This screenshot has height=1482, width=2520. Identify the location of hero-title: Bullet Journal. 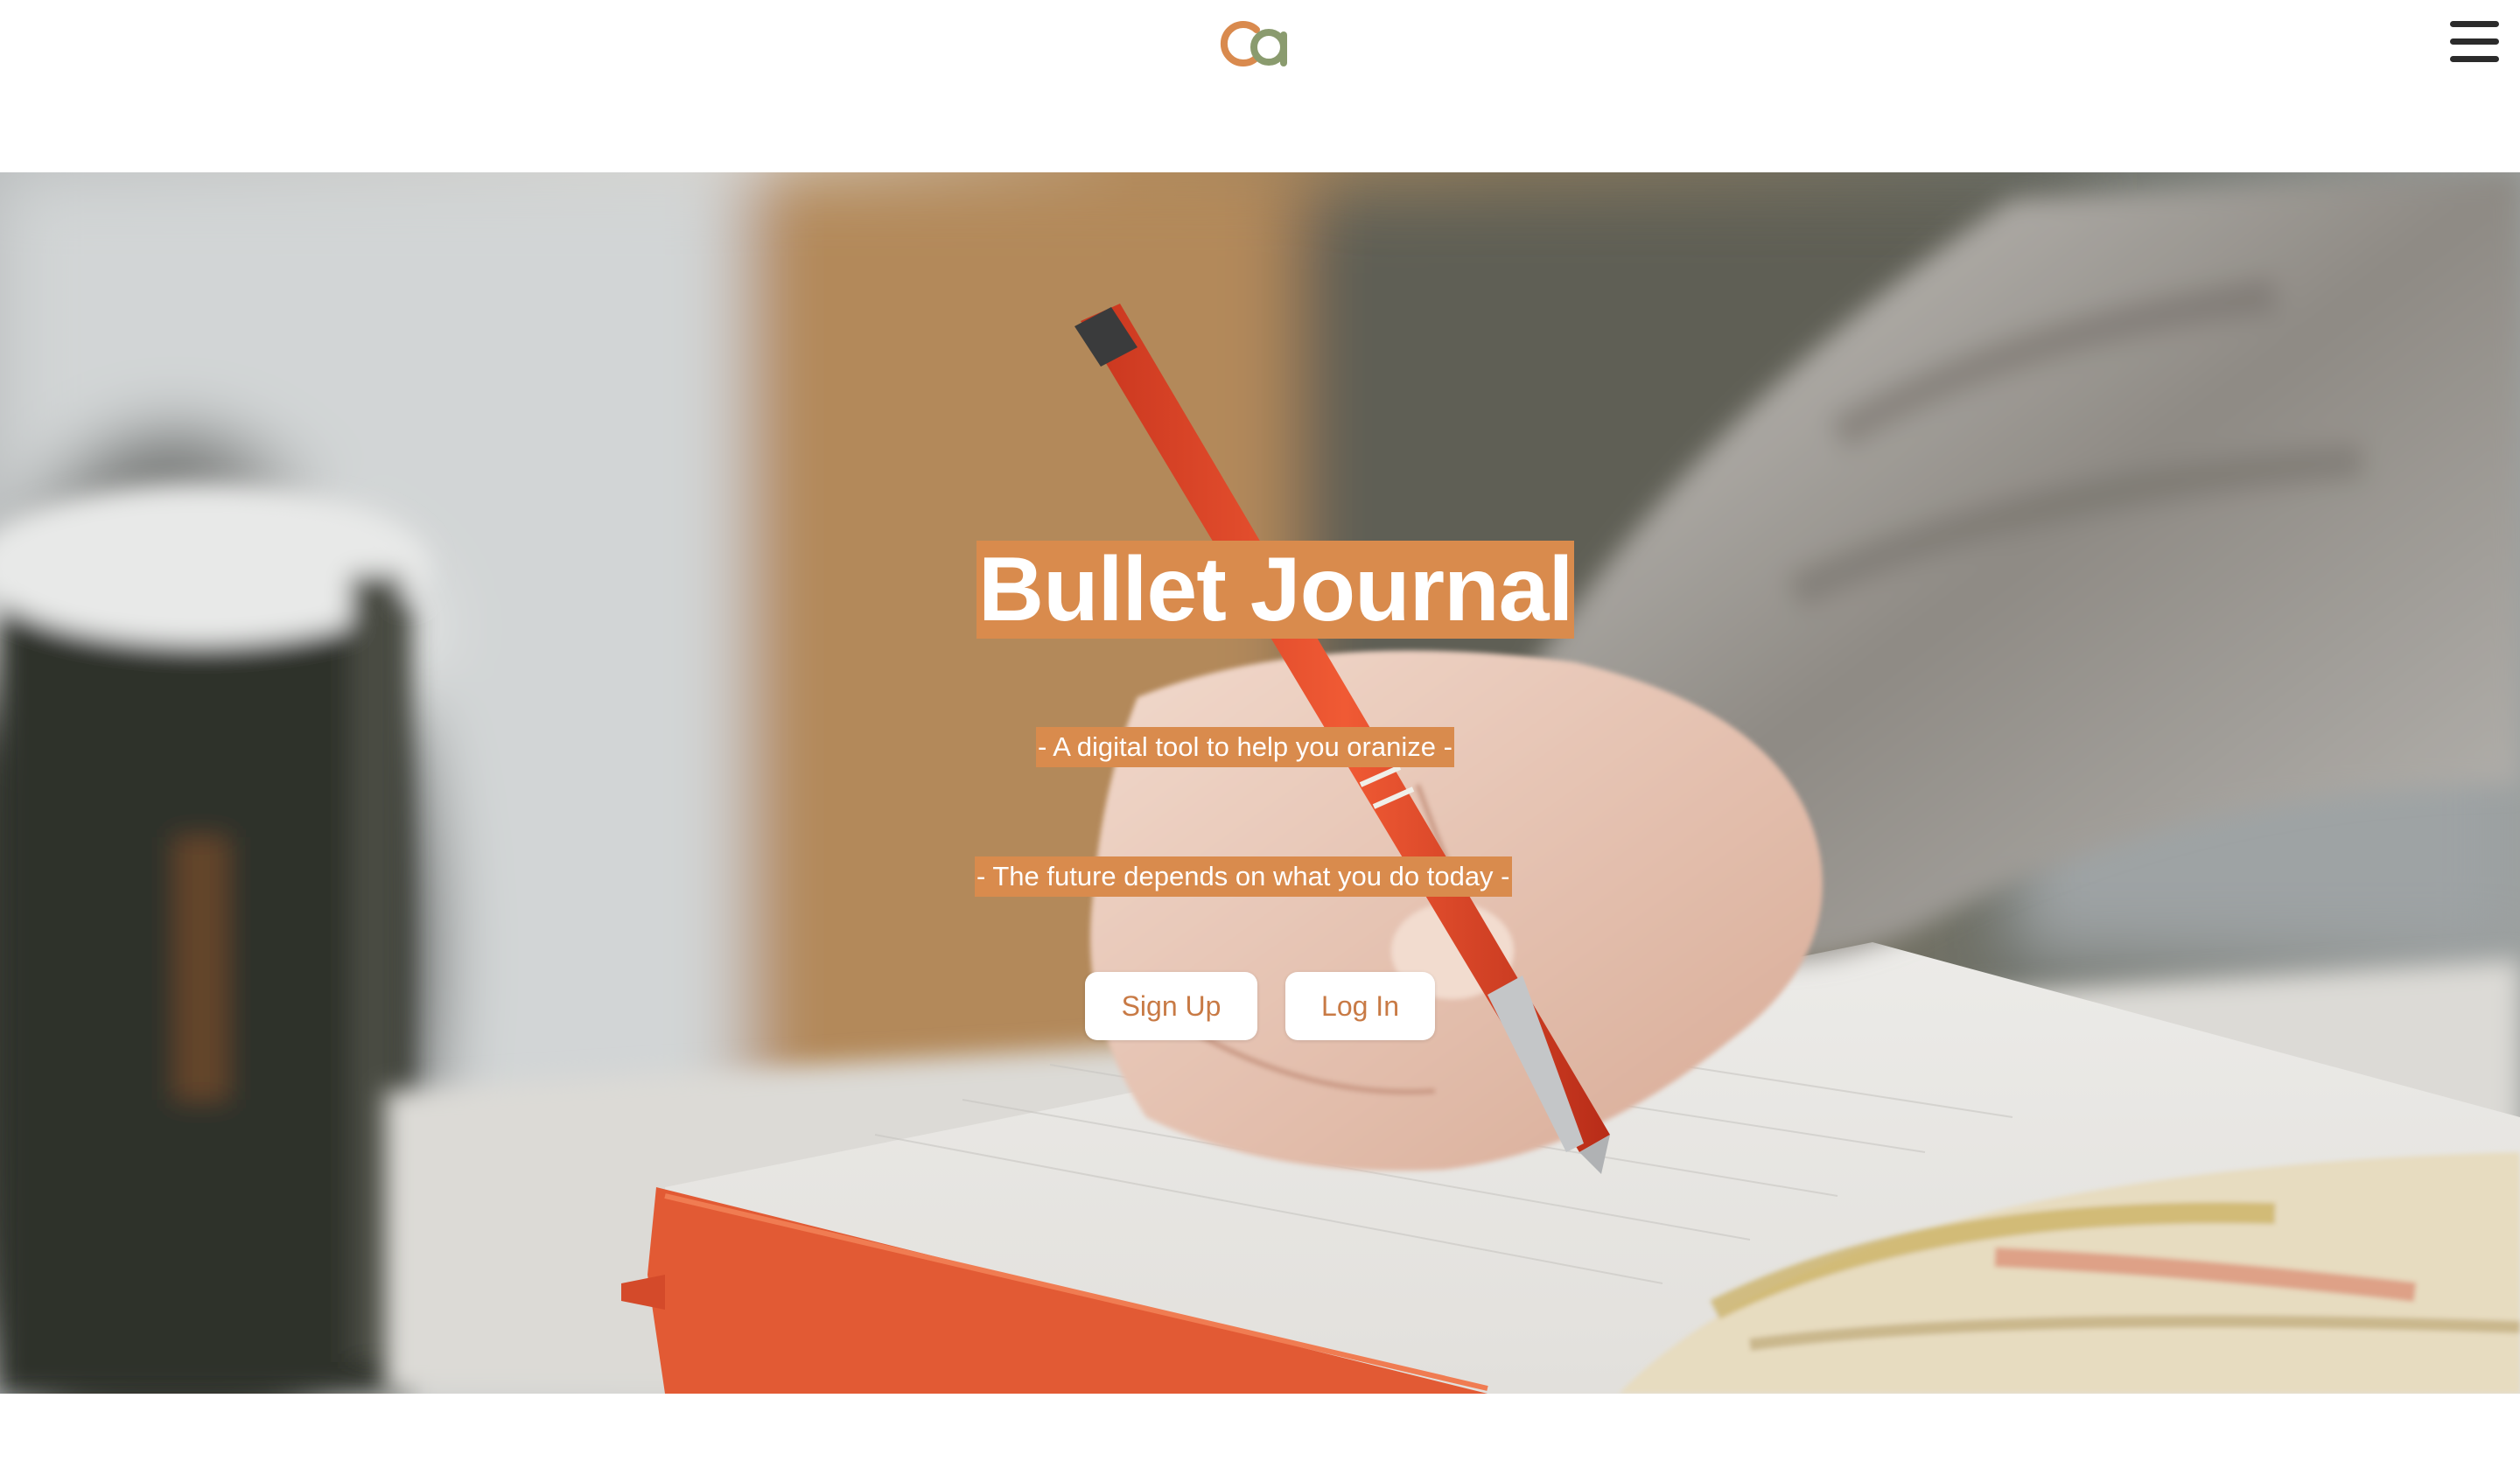
(1275, 589).